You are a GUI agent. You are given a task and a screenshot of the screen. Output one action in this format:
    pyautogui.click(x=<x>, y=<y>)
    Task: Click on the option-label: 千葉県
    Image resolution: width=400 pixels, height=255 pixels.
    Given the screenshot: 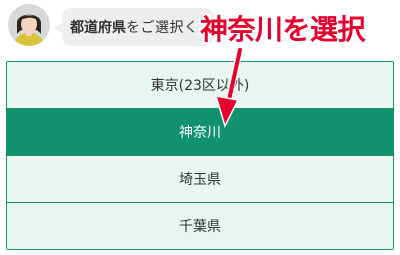 What is the action you would take?
    pyautogui.click(x=200, y=227)
    